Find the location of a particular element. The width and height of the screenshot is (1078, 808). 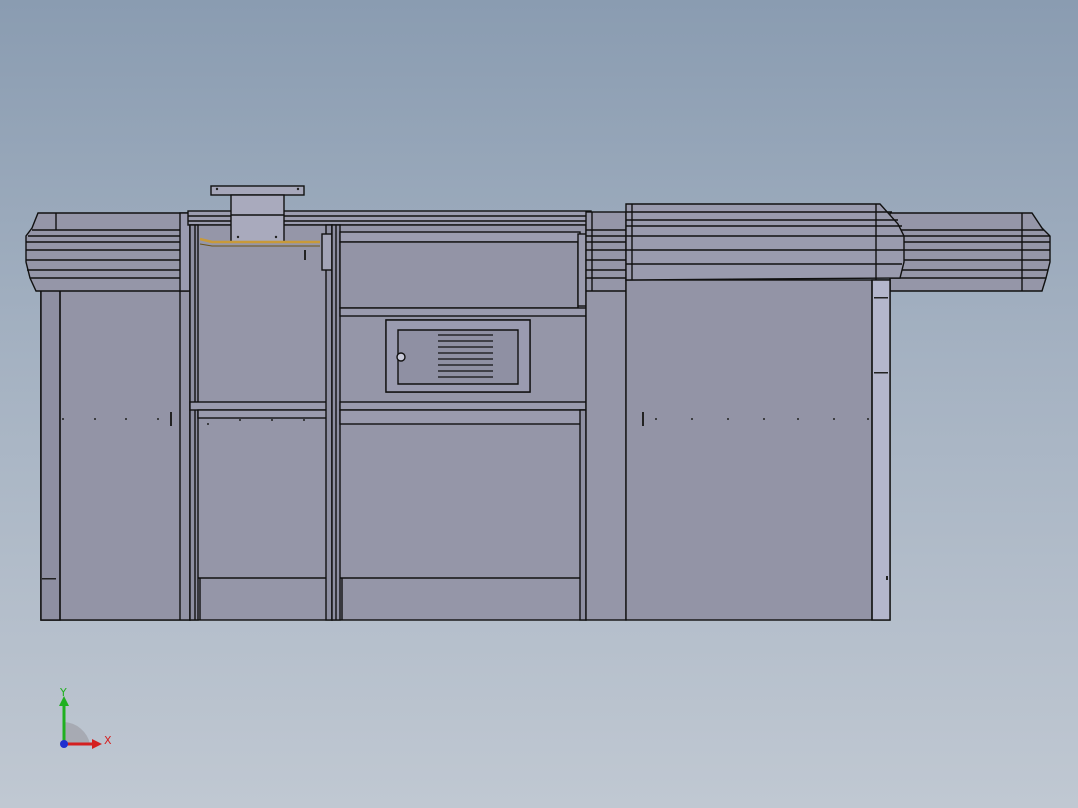

triad-plane-icon is located at coordinates (77, 733).